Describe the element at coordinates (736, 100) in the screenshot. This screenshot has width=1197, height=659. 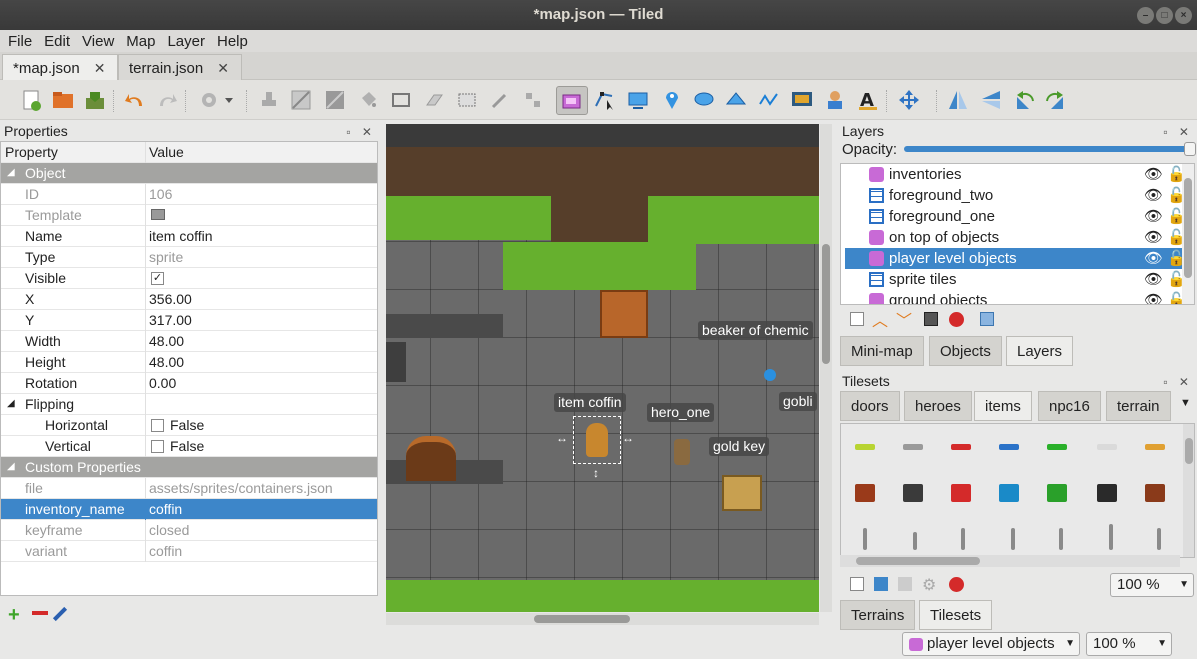
I see `insert-polygon-icon` at that location.